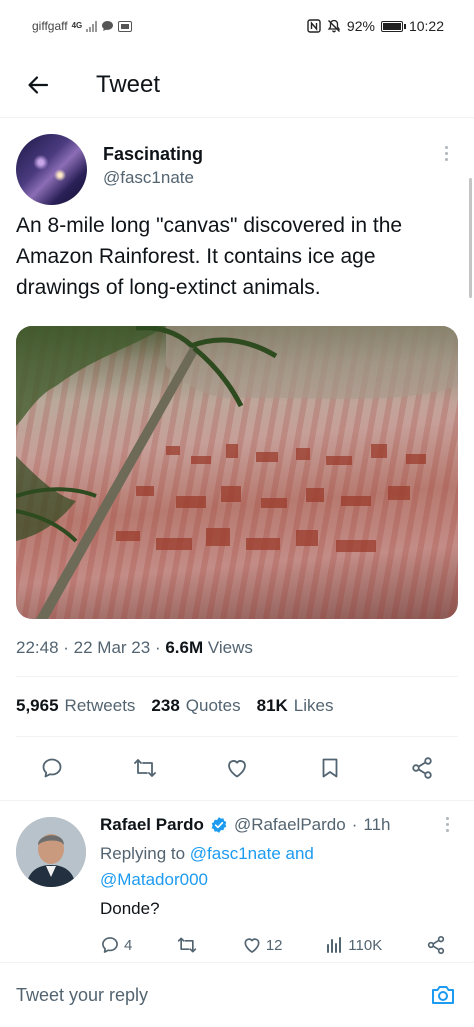  I want to click on reply-input, so click(222, 995).